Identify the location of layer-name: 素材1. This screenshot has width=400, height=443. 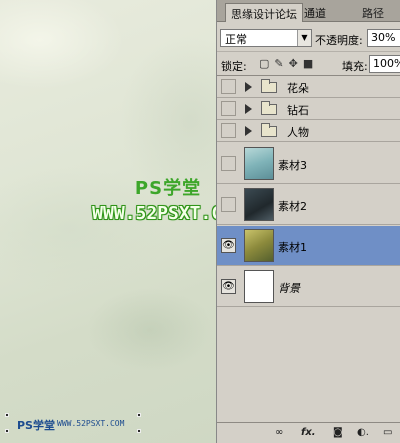
(292, 247).